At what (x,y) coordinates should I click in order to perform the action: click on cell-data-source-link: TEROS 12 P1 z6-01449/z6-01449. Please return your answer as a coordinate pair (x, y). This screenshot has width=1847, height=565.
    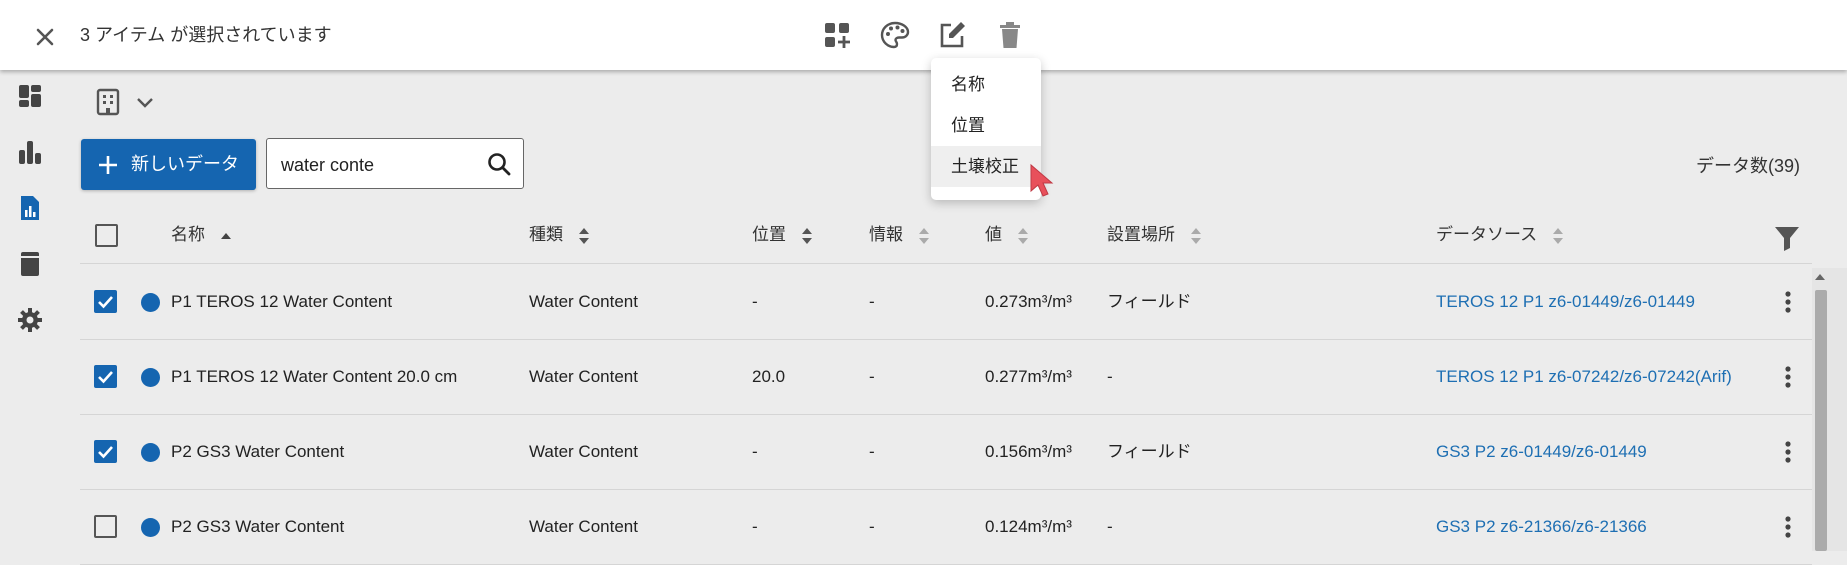
    Looking at the image, I should click on (1565, 302).